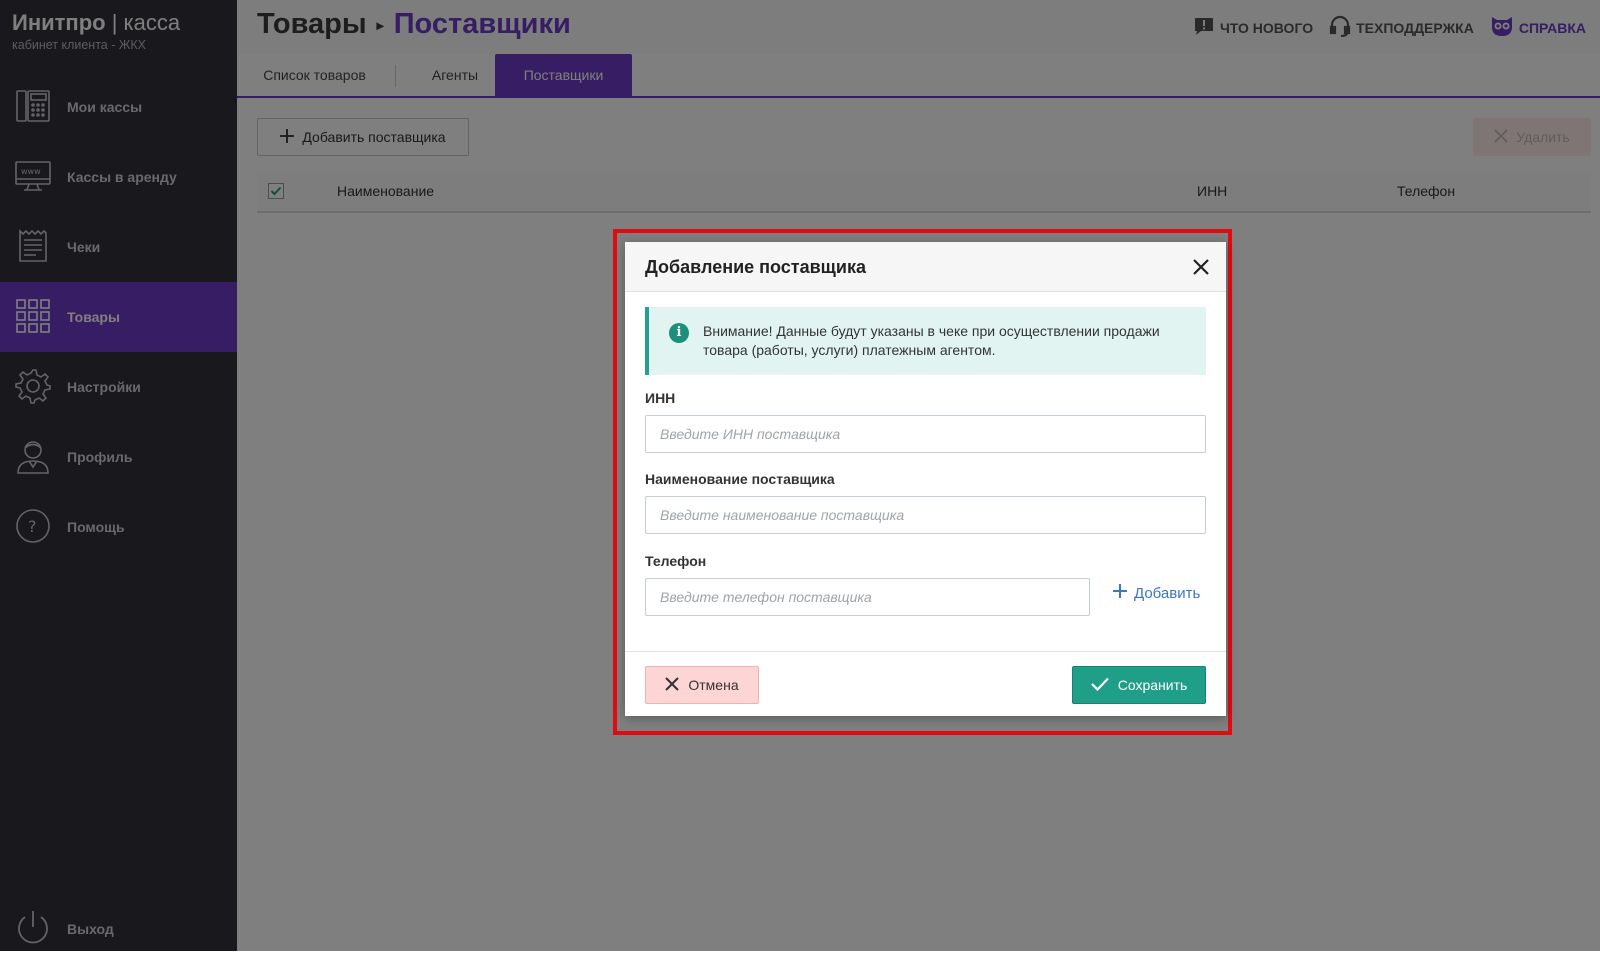 This screenshot has height=964, width=1600. I want to click on cancel-button: Отмена, so click(702, 685).